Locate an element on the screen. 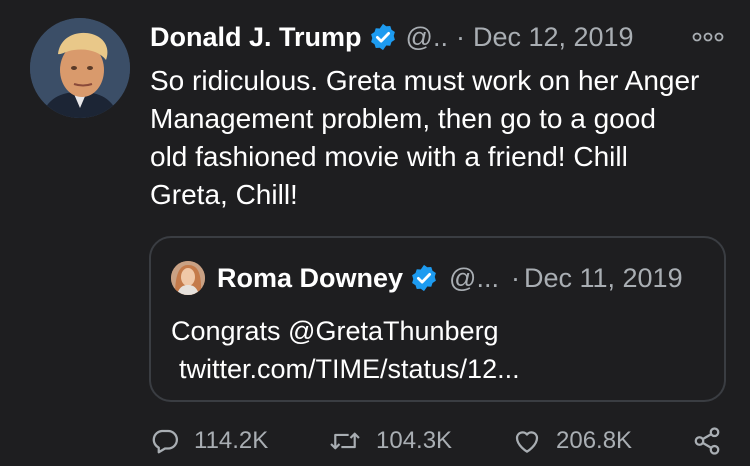  reply-button: 114.2K is located at coordinates (209, 441).